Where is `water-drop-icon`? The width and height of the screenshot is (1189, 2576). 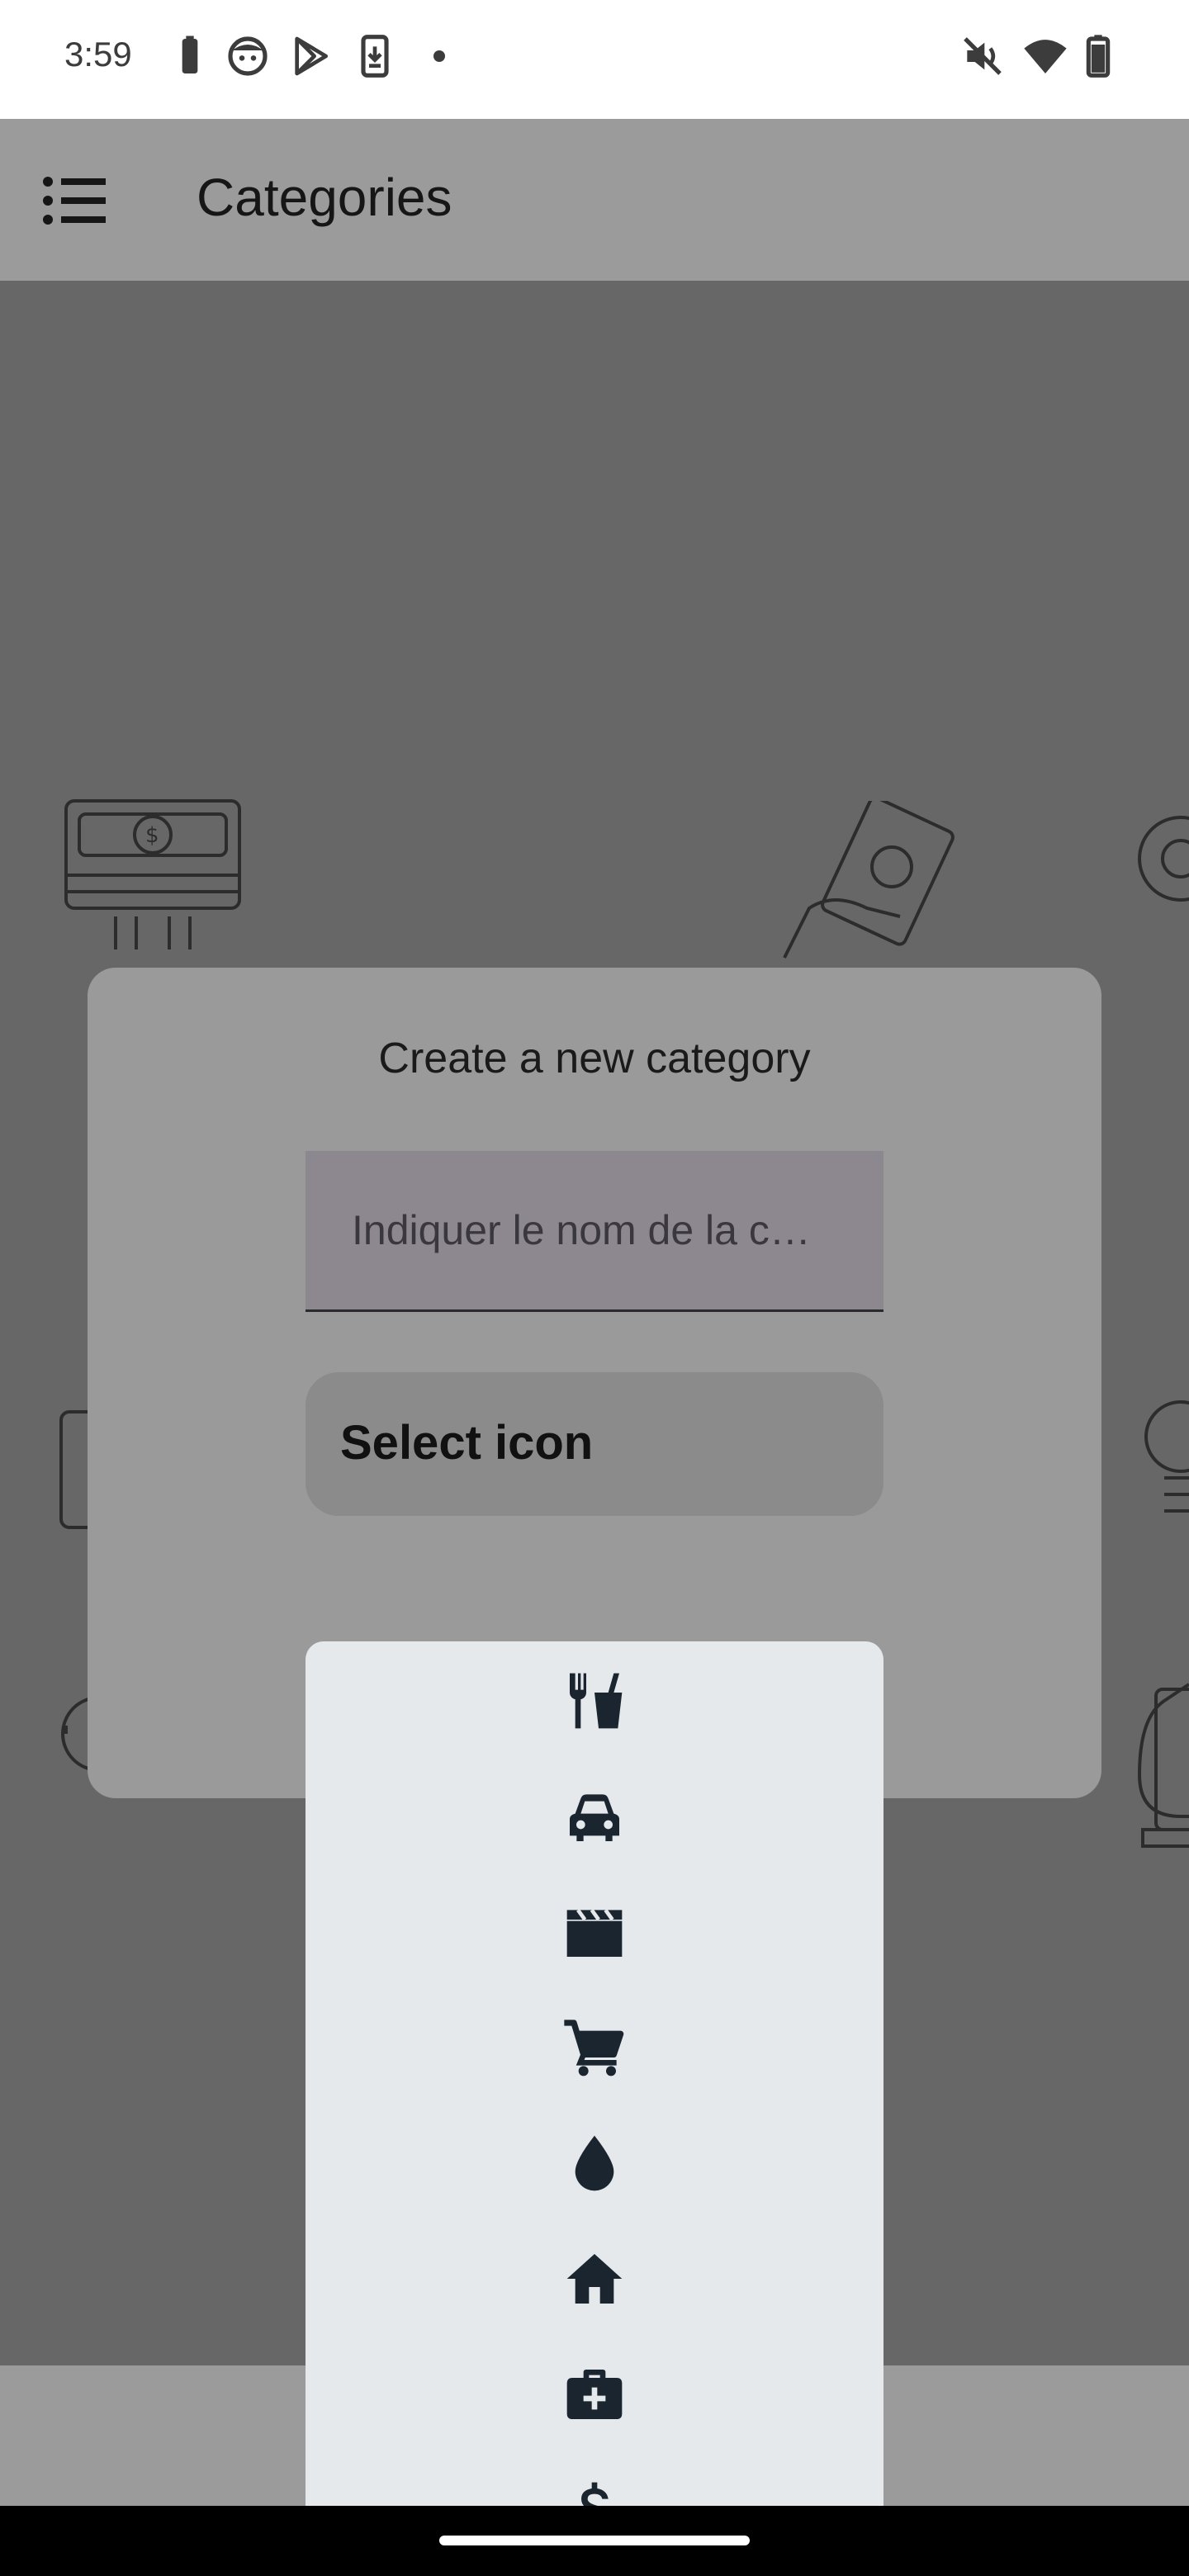 water-drop-icon is located at coordinates (594, 2163).